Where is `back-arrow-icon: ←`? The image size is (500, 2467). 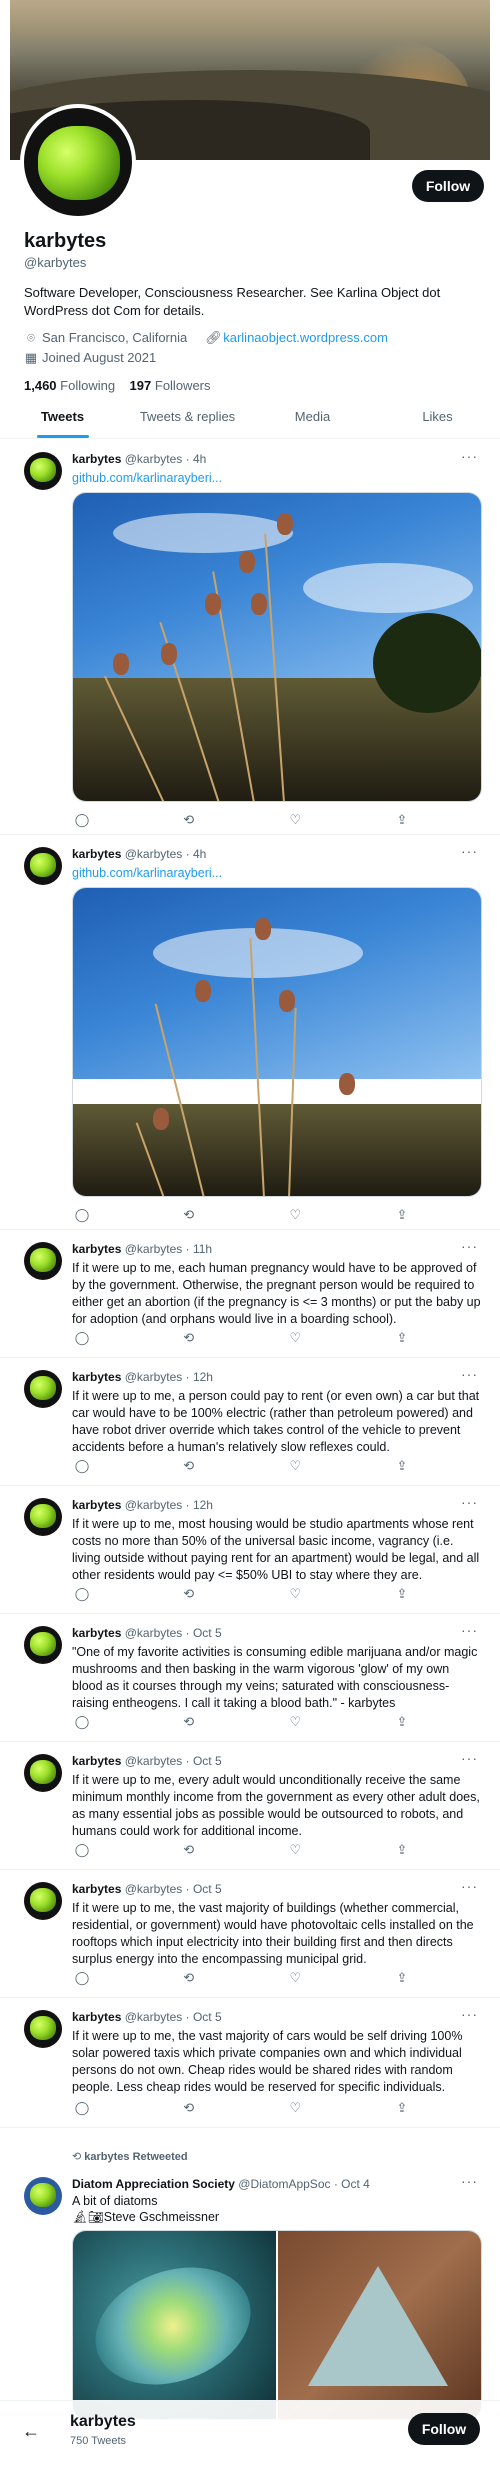
back-arrow-icon: ← is located at coordinates (31, 2431).